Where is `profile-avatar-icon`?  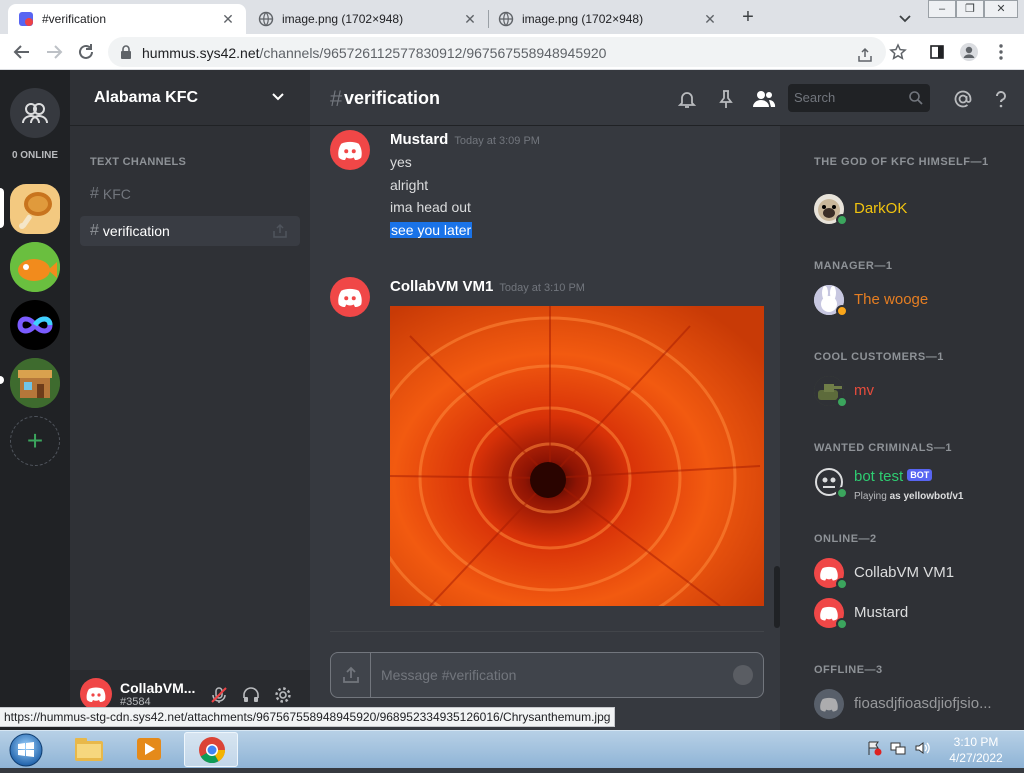 profile-avatar-icon is located at coordinates (969, 52).